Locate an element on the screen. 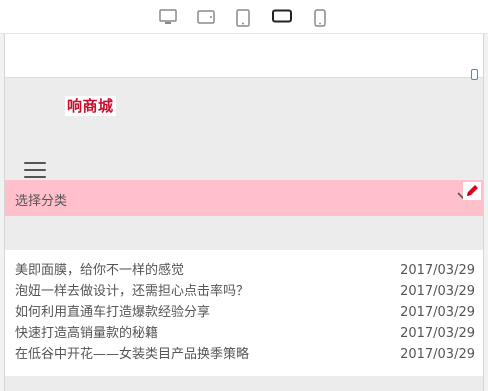 The image size is (488, 391). device-toolbar is located at coordinates (244, 17).